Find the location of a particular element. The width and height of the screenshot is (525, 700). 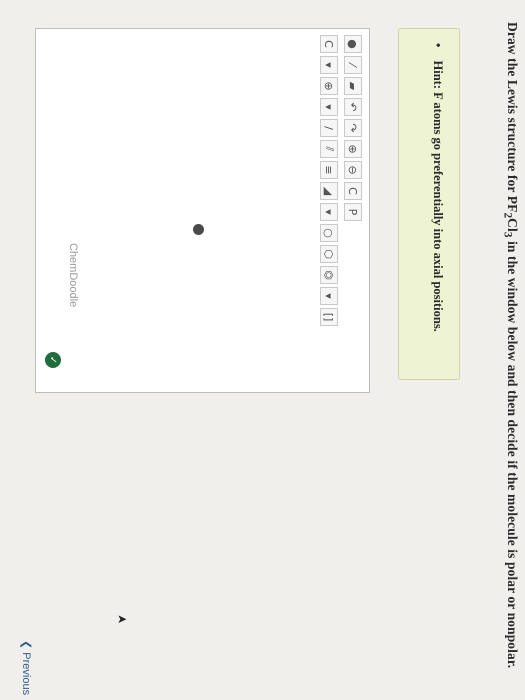

previous-link: ❮ Previous is located at coordinates (26, 667).